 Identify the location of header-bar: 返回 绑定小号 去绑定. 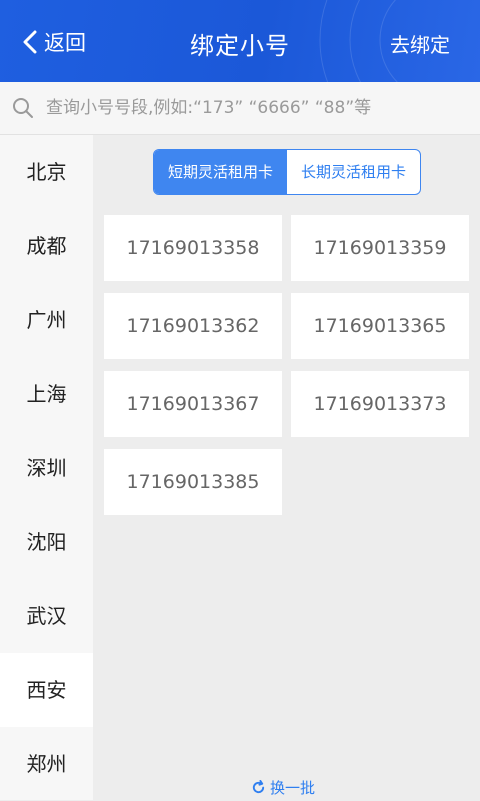
(240, 41).